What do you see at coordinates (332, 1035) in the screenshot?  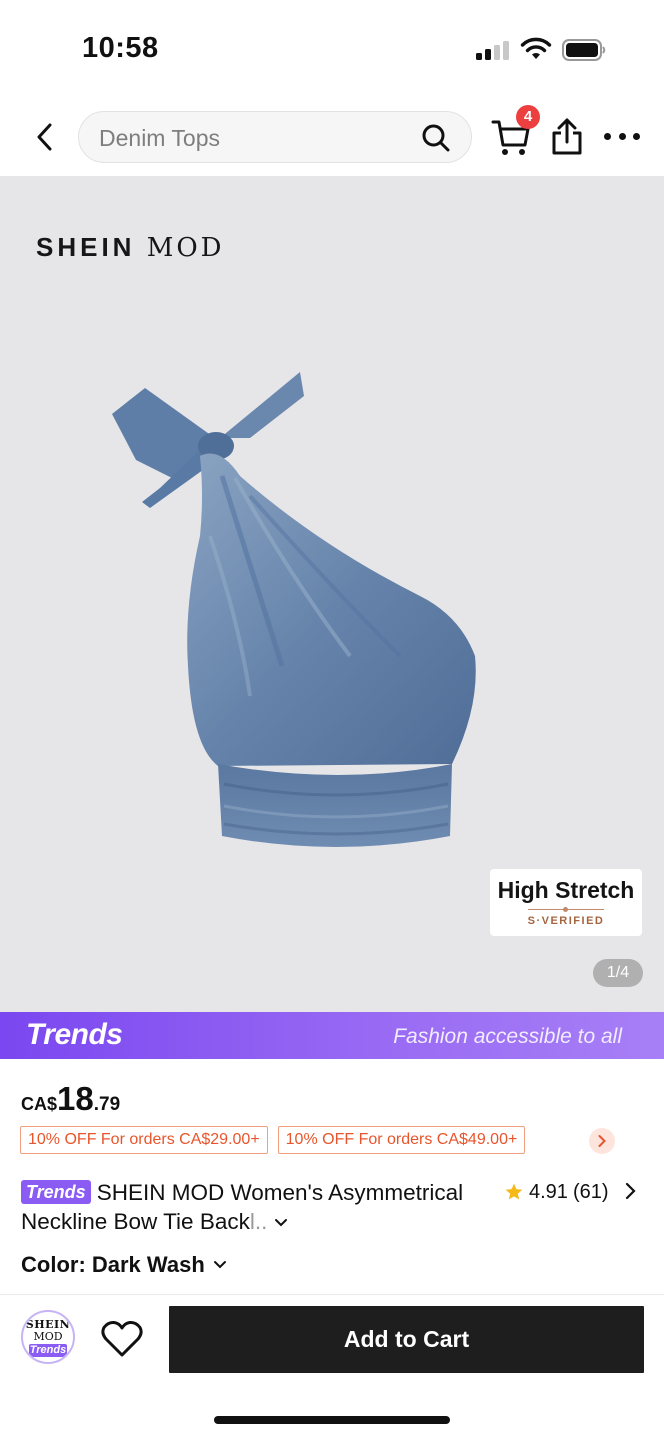 I see `trends-banner: Trends Fashion accessible to all` at bounding box center [332, 1035].